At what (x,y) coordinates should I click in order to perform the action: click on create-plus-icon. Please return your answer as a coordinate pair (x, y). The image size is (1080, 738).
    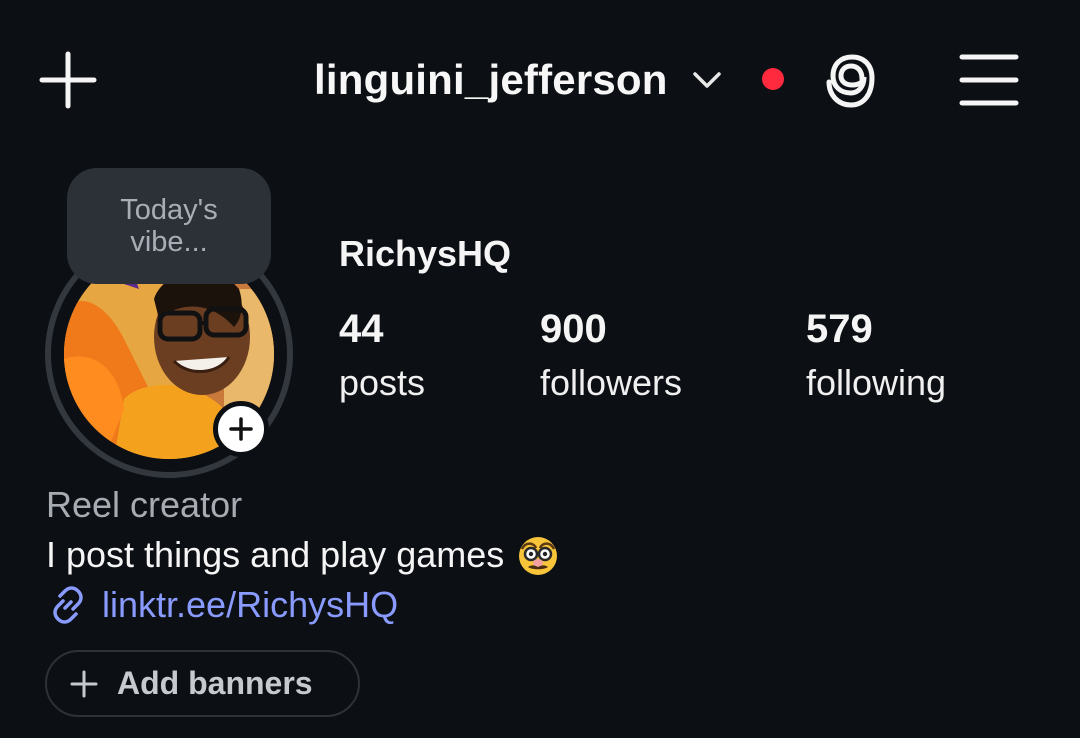
    Looking at the image, I should click on (68, 80).